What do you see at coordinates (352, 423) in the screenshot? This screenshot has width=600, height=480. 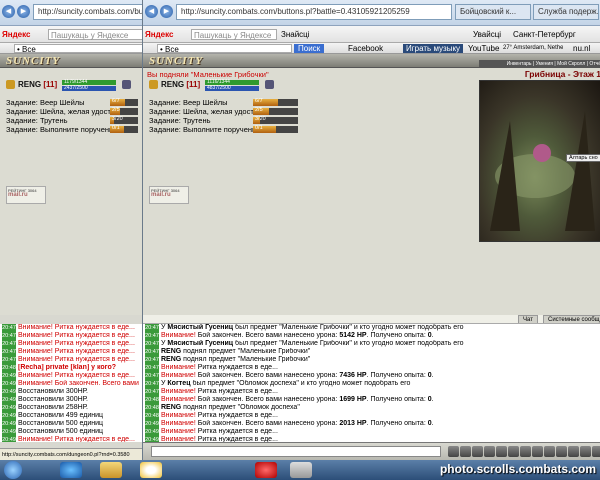 I see `chat-text: 2013 HP` at bounding box center [352, 423].